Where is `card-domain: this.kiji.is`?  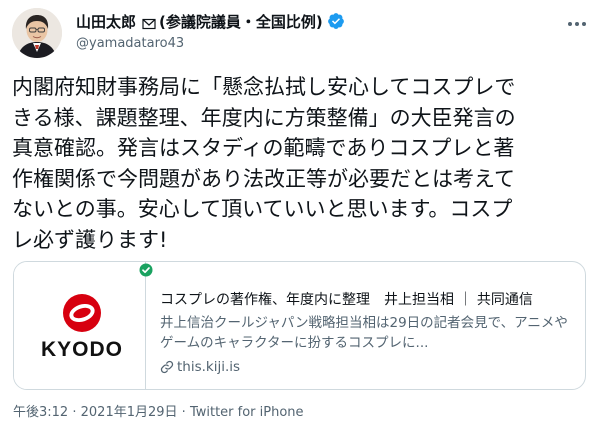
card-domain: this.kiji.is is located at coordinates (208, 367).